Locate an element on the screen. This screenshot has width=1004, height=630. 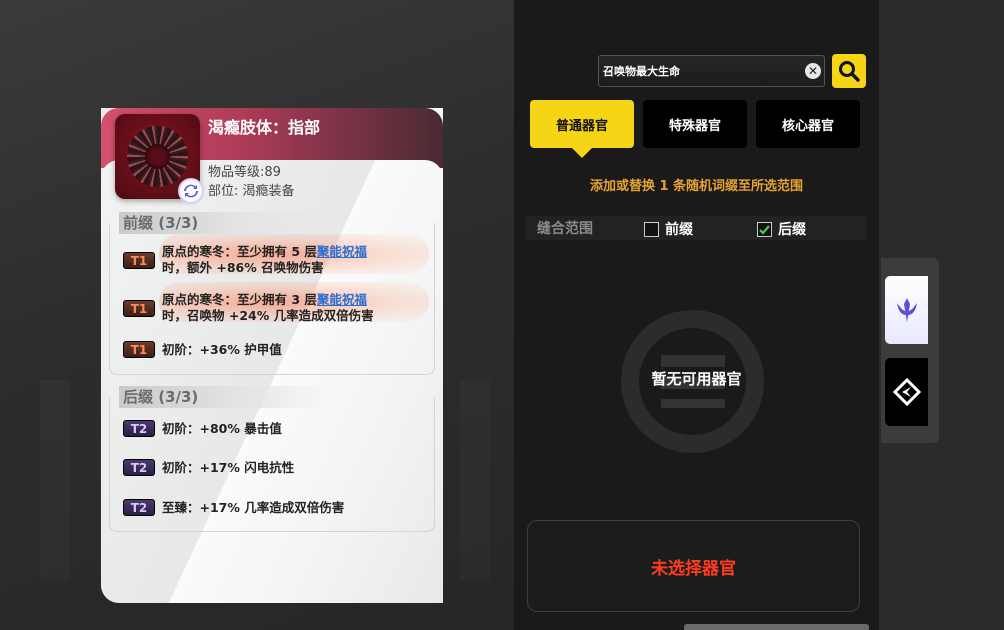
prefix-checkbox: 前缀 is located at coordinates (668, 229).